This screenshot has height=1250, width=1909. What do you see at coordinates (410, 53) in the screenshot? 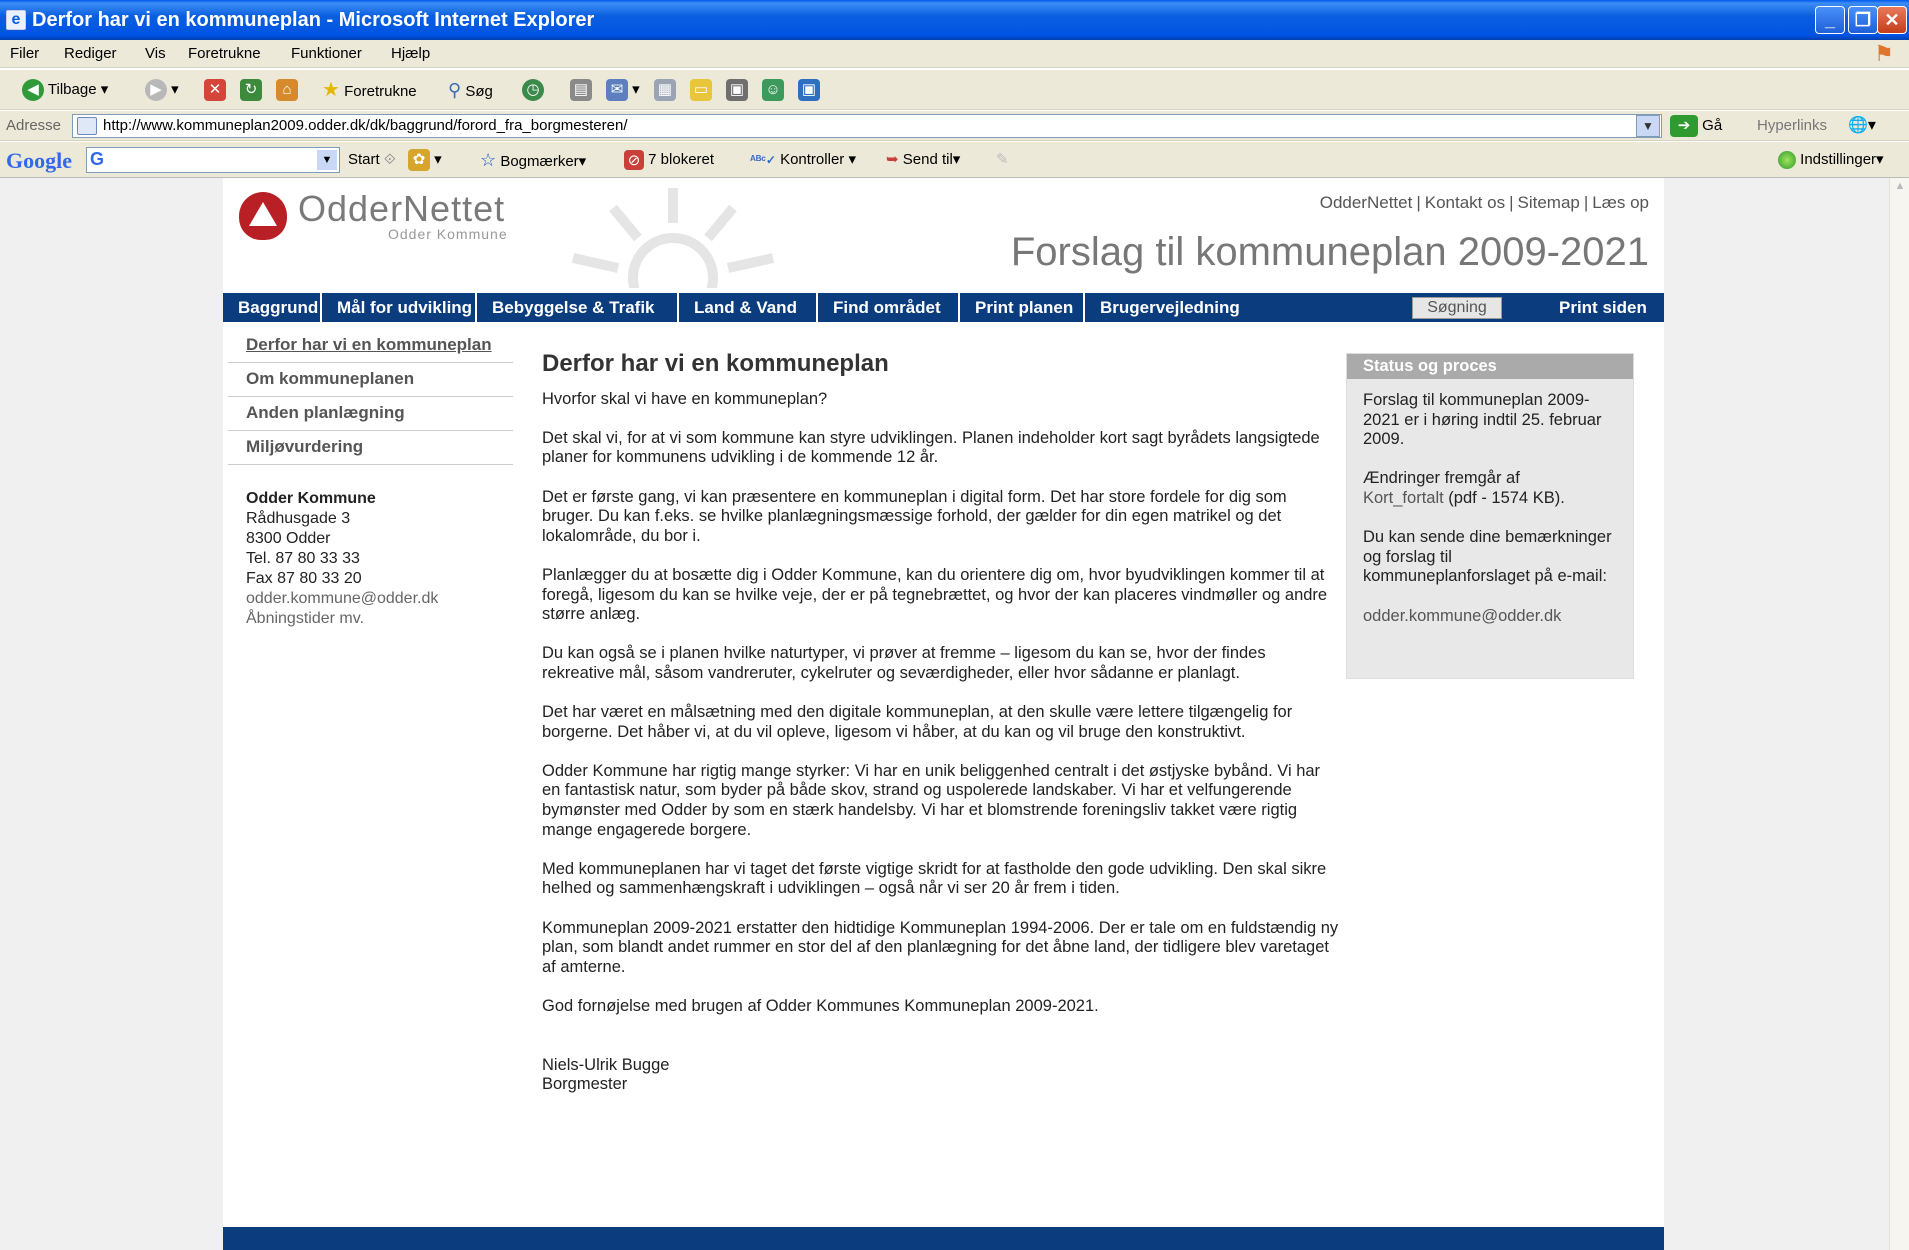
I see `menu-hjaelp: Hjælp` at bounding box center [410, 53].